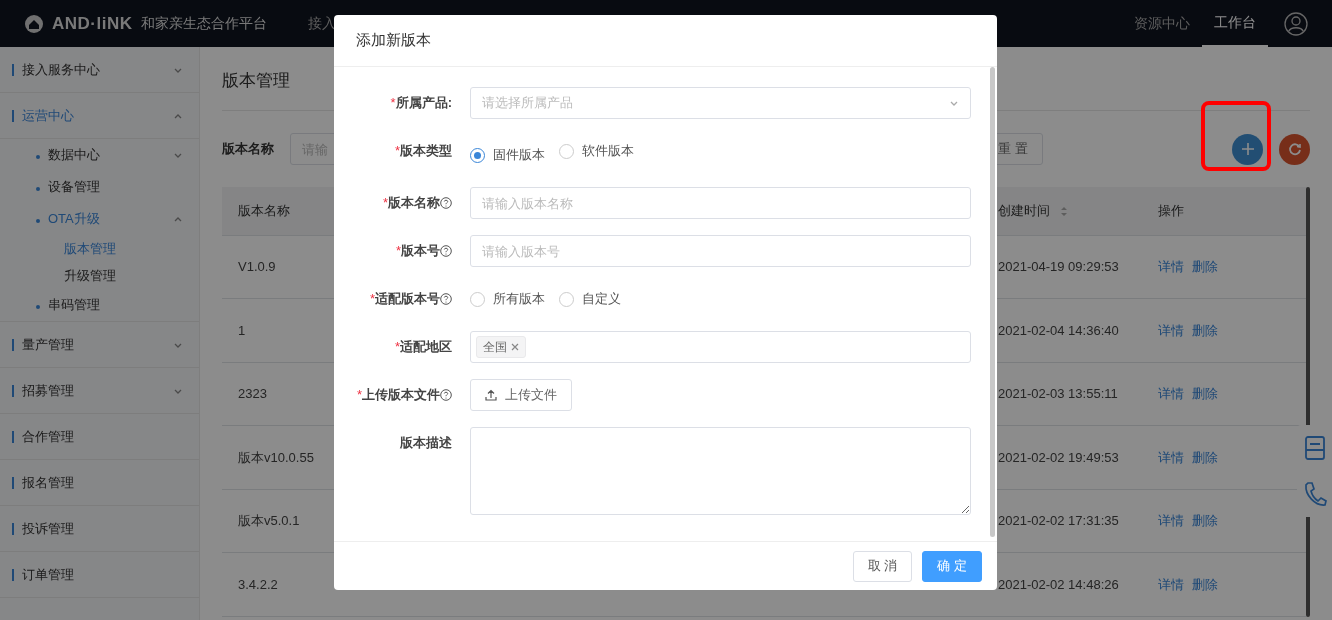 This screenshot has height=620, width=1332. What do you see at coordinates (99, 70) in the screenshot?
I see `sidebar-item: 接入服务中心` at bounding box center [99, 70].